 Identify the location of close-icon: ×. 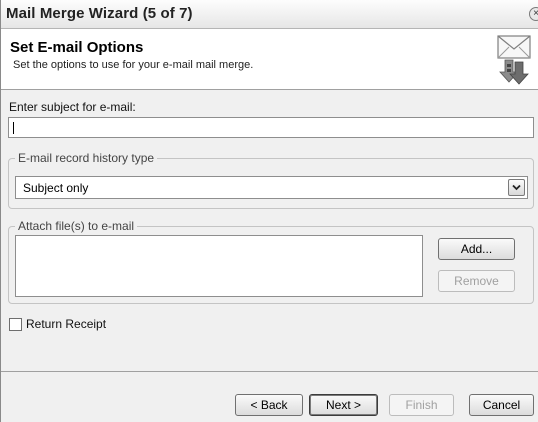
(533, 14).